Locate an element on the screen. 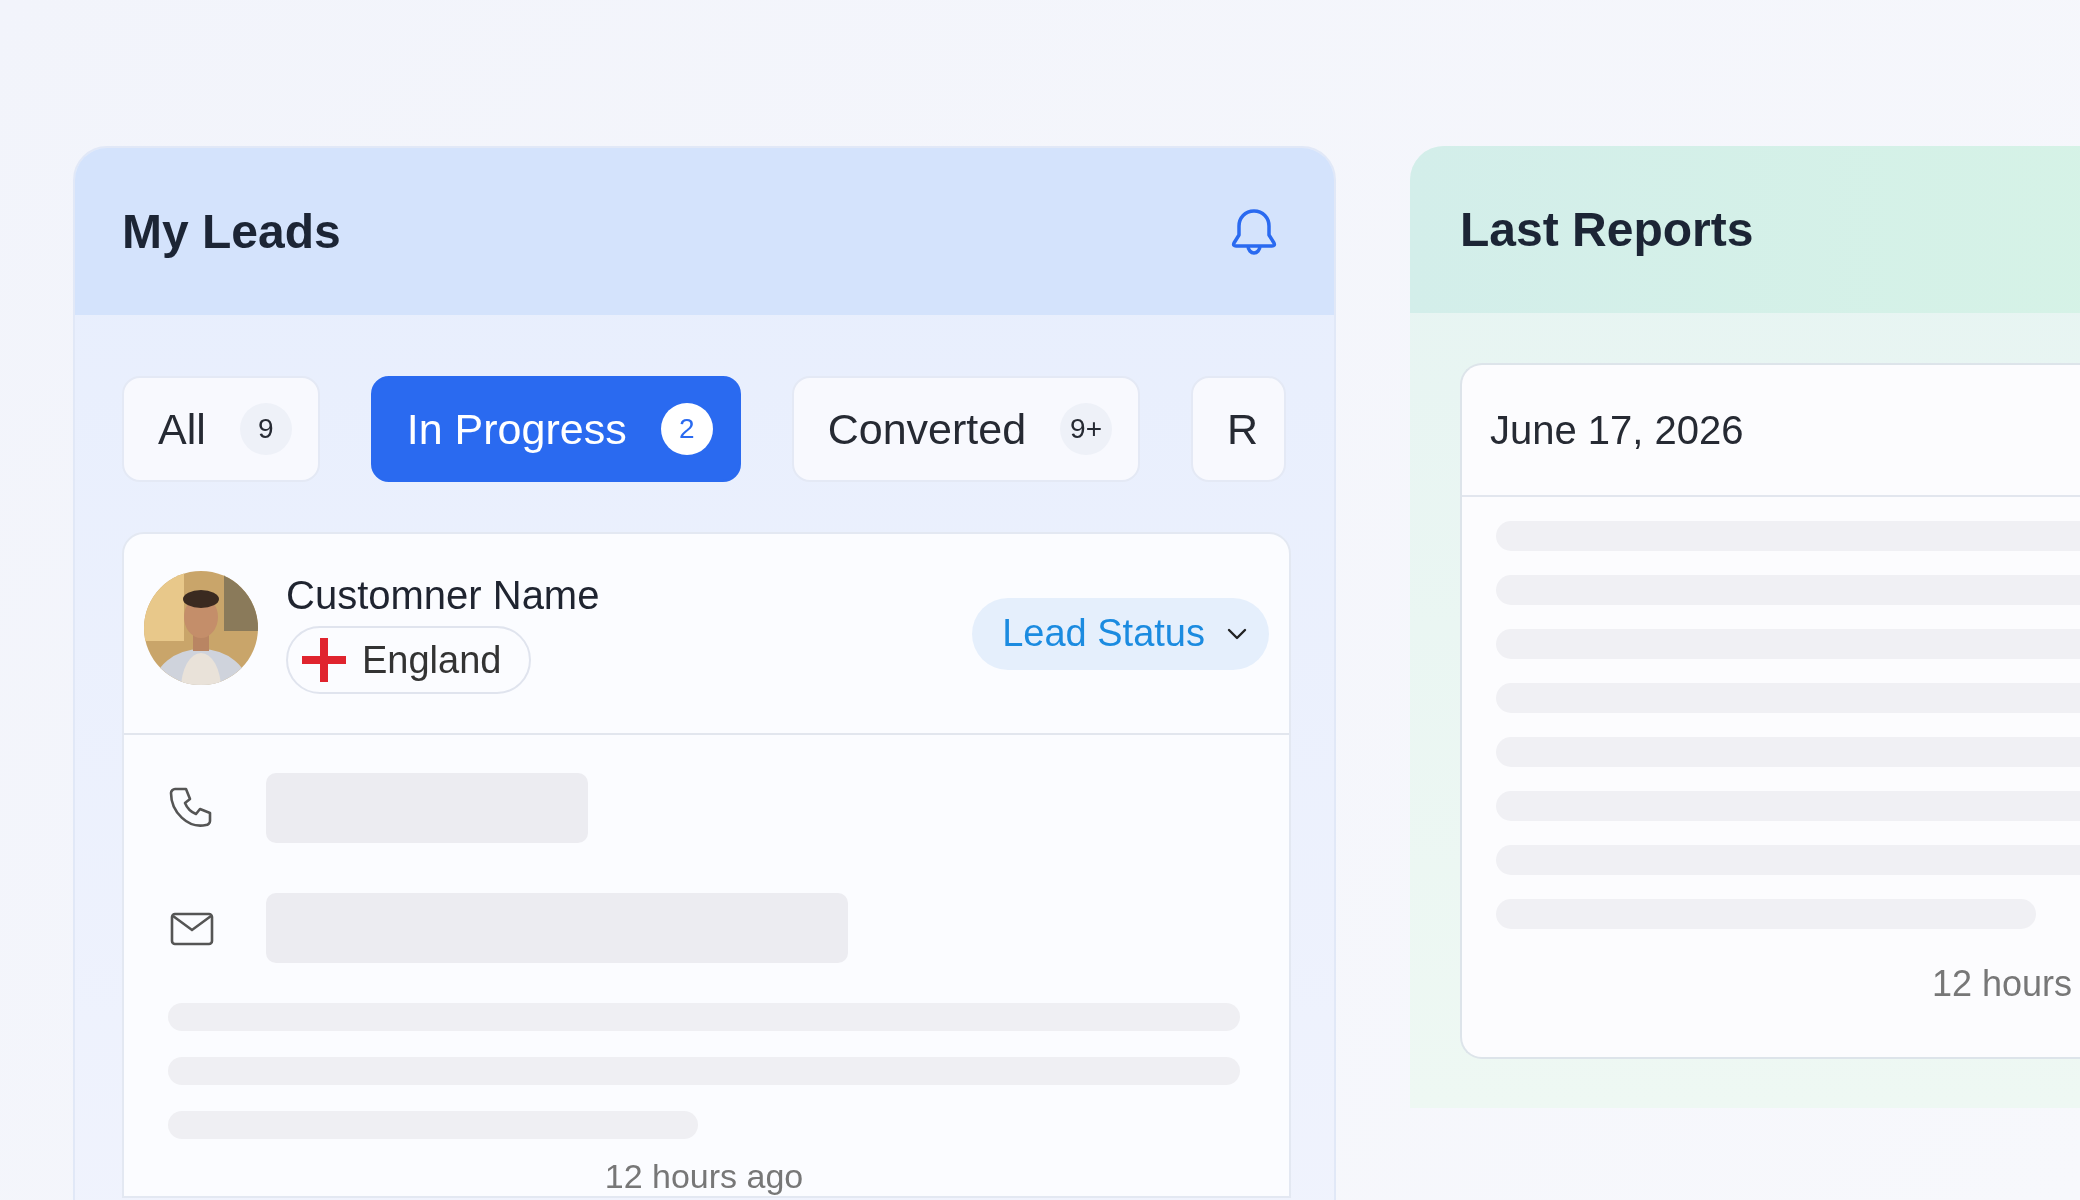 This screenshot has height=1200, width=2080. panel-title: My Leads is located at coordinates (231, 231).